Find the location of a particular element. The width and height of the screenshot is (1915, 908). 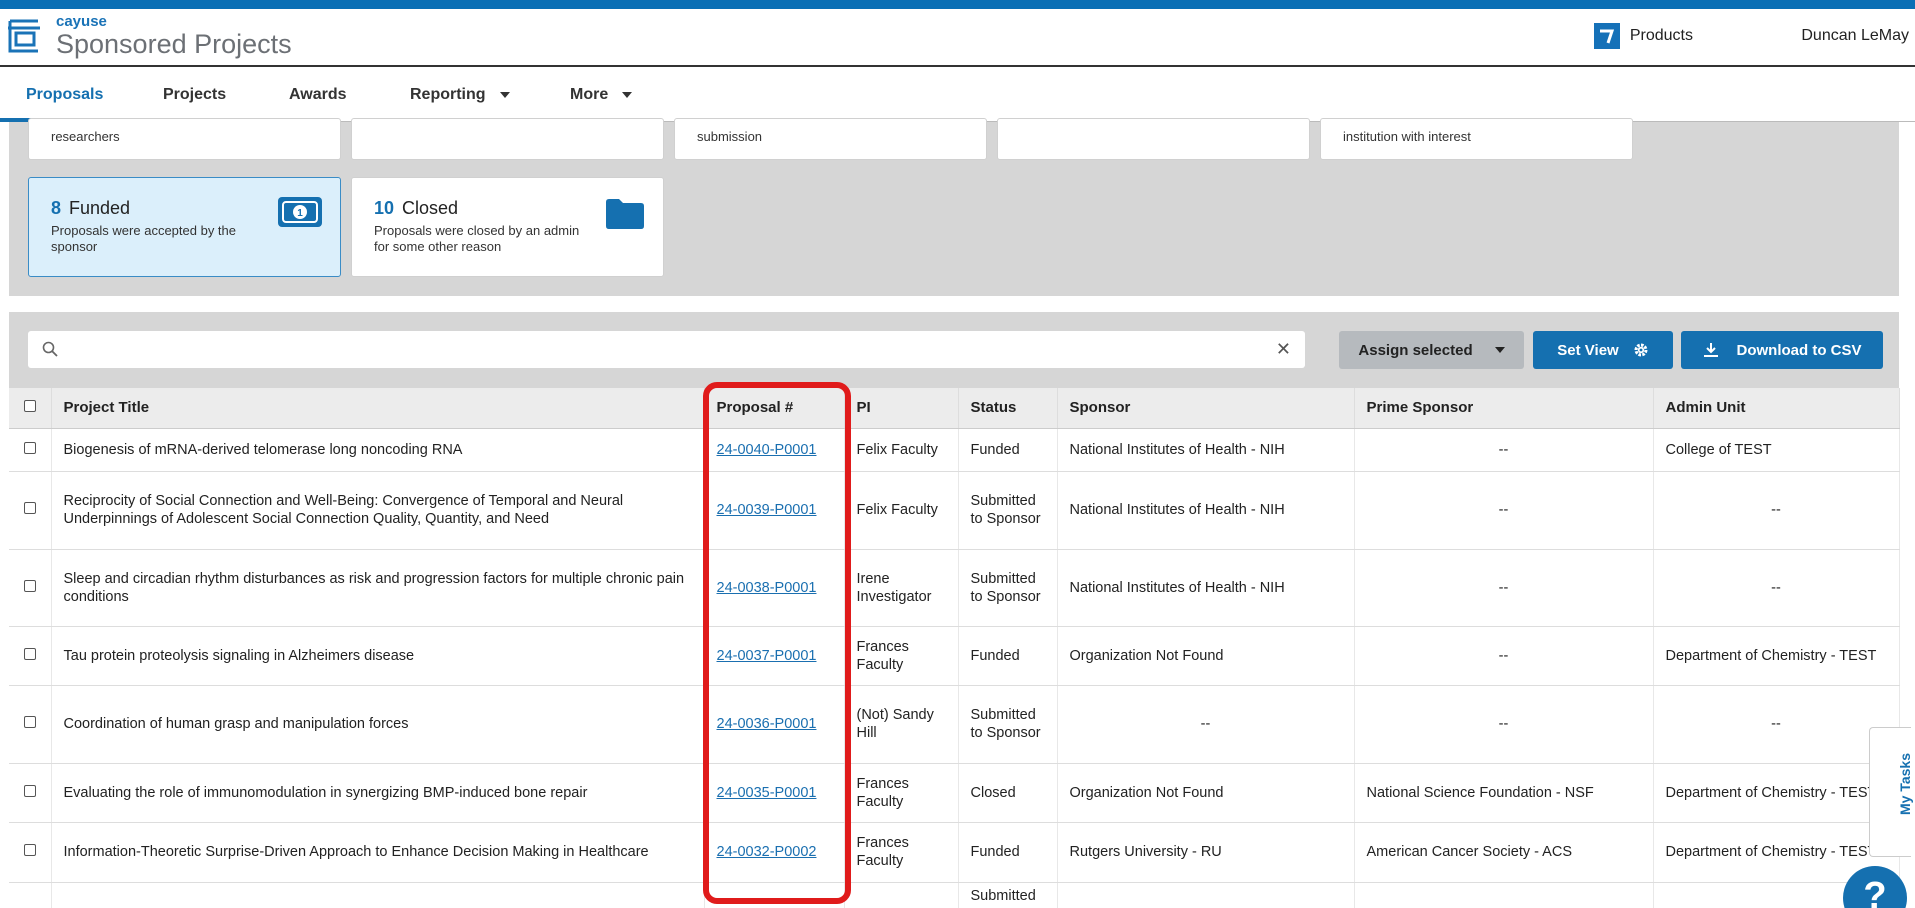

my-tasks-tab: My Tasks is located at coordinates (1891, 792).